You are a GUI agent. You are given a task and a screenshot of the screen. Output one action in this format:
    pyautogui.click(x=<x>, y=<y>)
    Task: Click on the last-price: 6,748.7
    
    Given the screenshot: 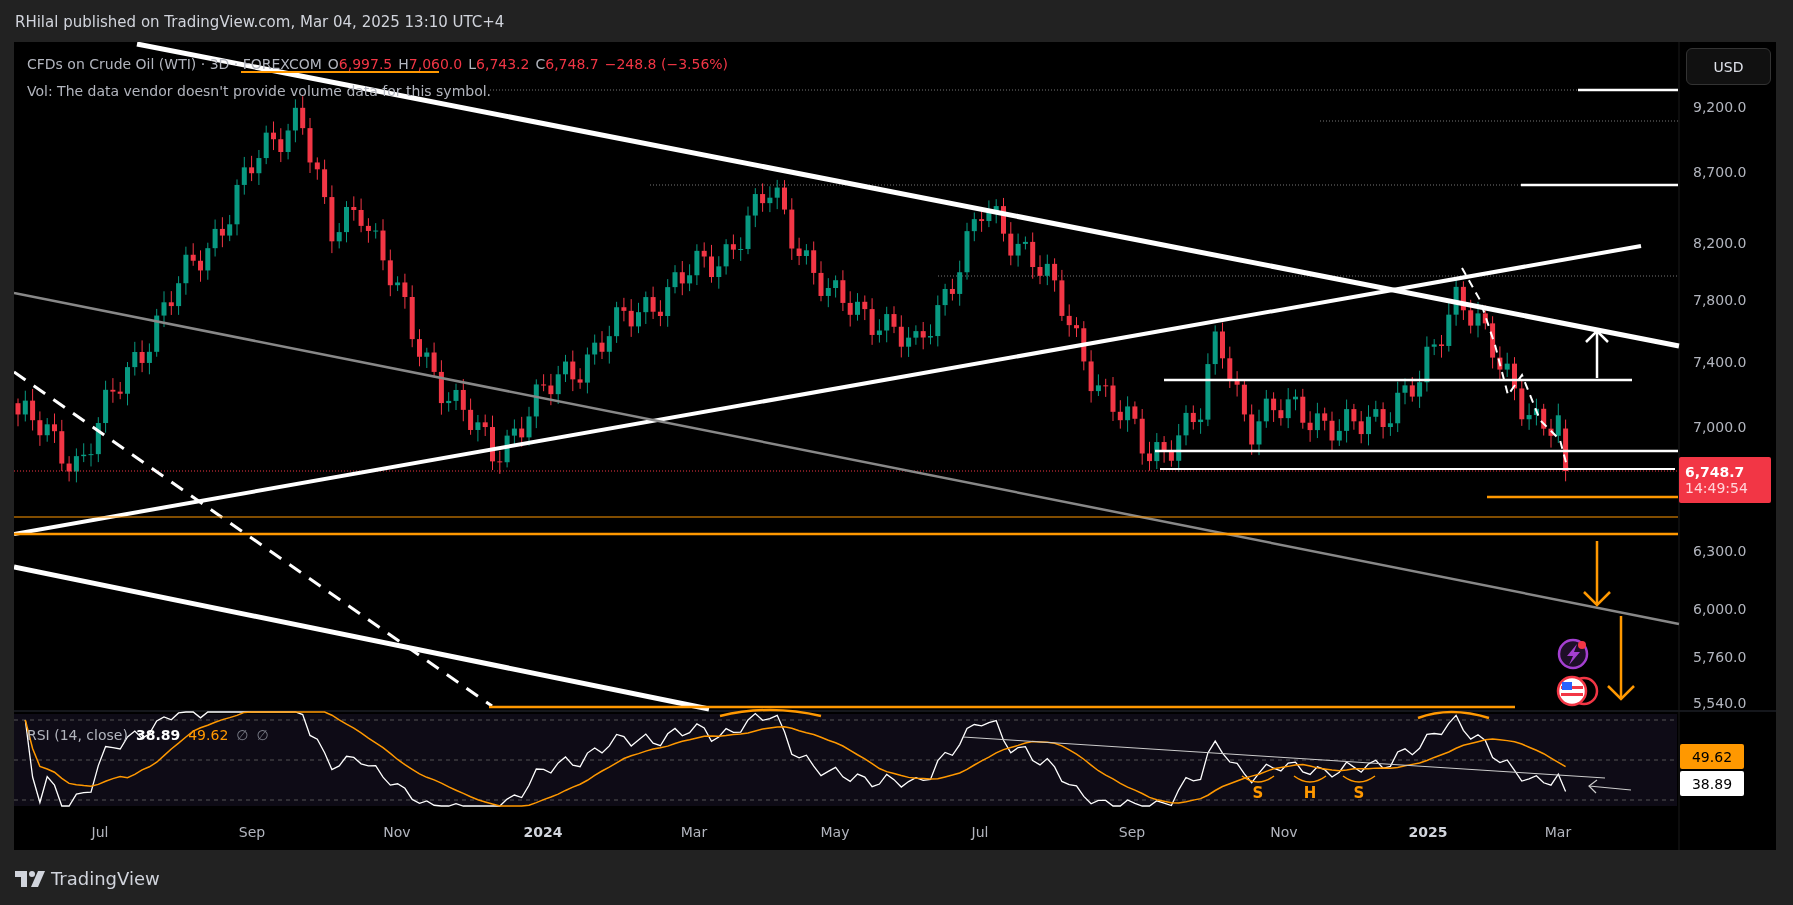 What is the action you would take?
    pyautogui.click(x=1715, y=472)
    